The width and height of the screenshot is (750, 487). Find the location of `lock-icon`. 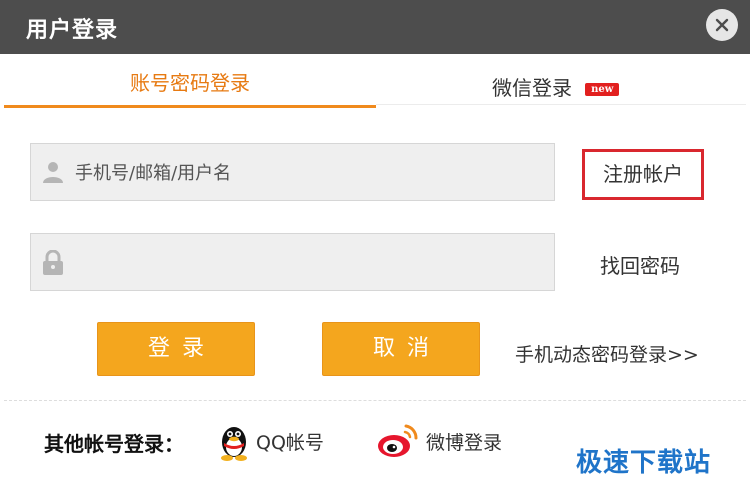

lock-icon is located at coordinates (53, 262).